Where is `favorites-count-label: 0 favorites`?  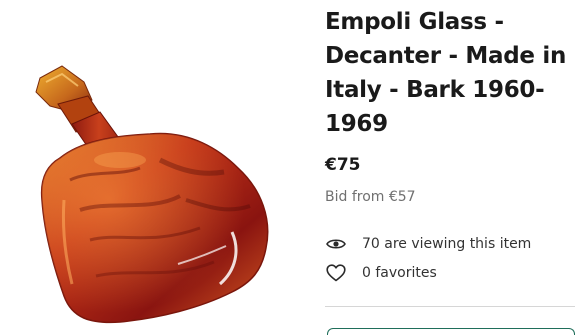
favorites-count-label: 0 favorites is located at coordinates (399, 273).